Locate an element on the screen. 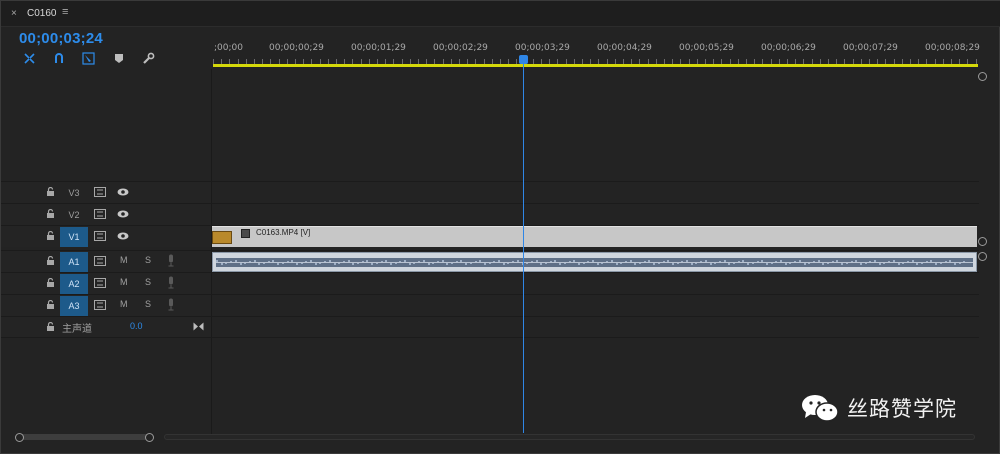 The image size is (1000, 454). ruler-label: 00;00;03;29 is located at coordinates (542, 48).